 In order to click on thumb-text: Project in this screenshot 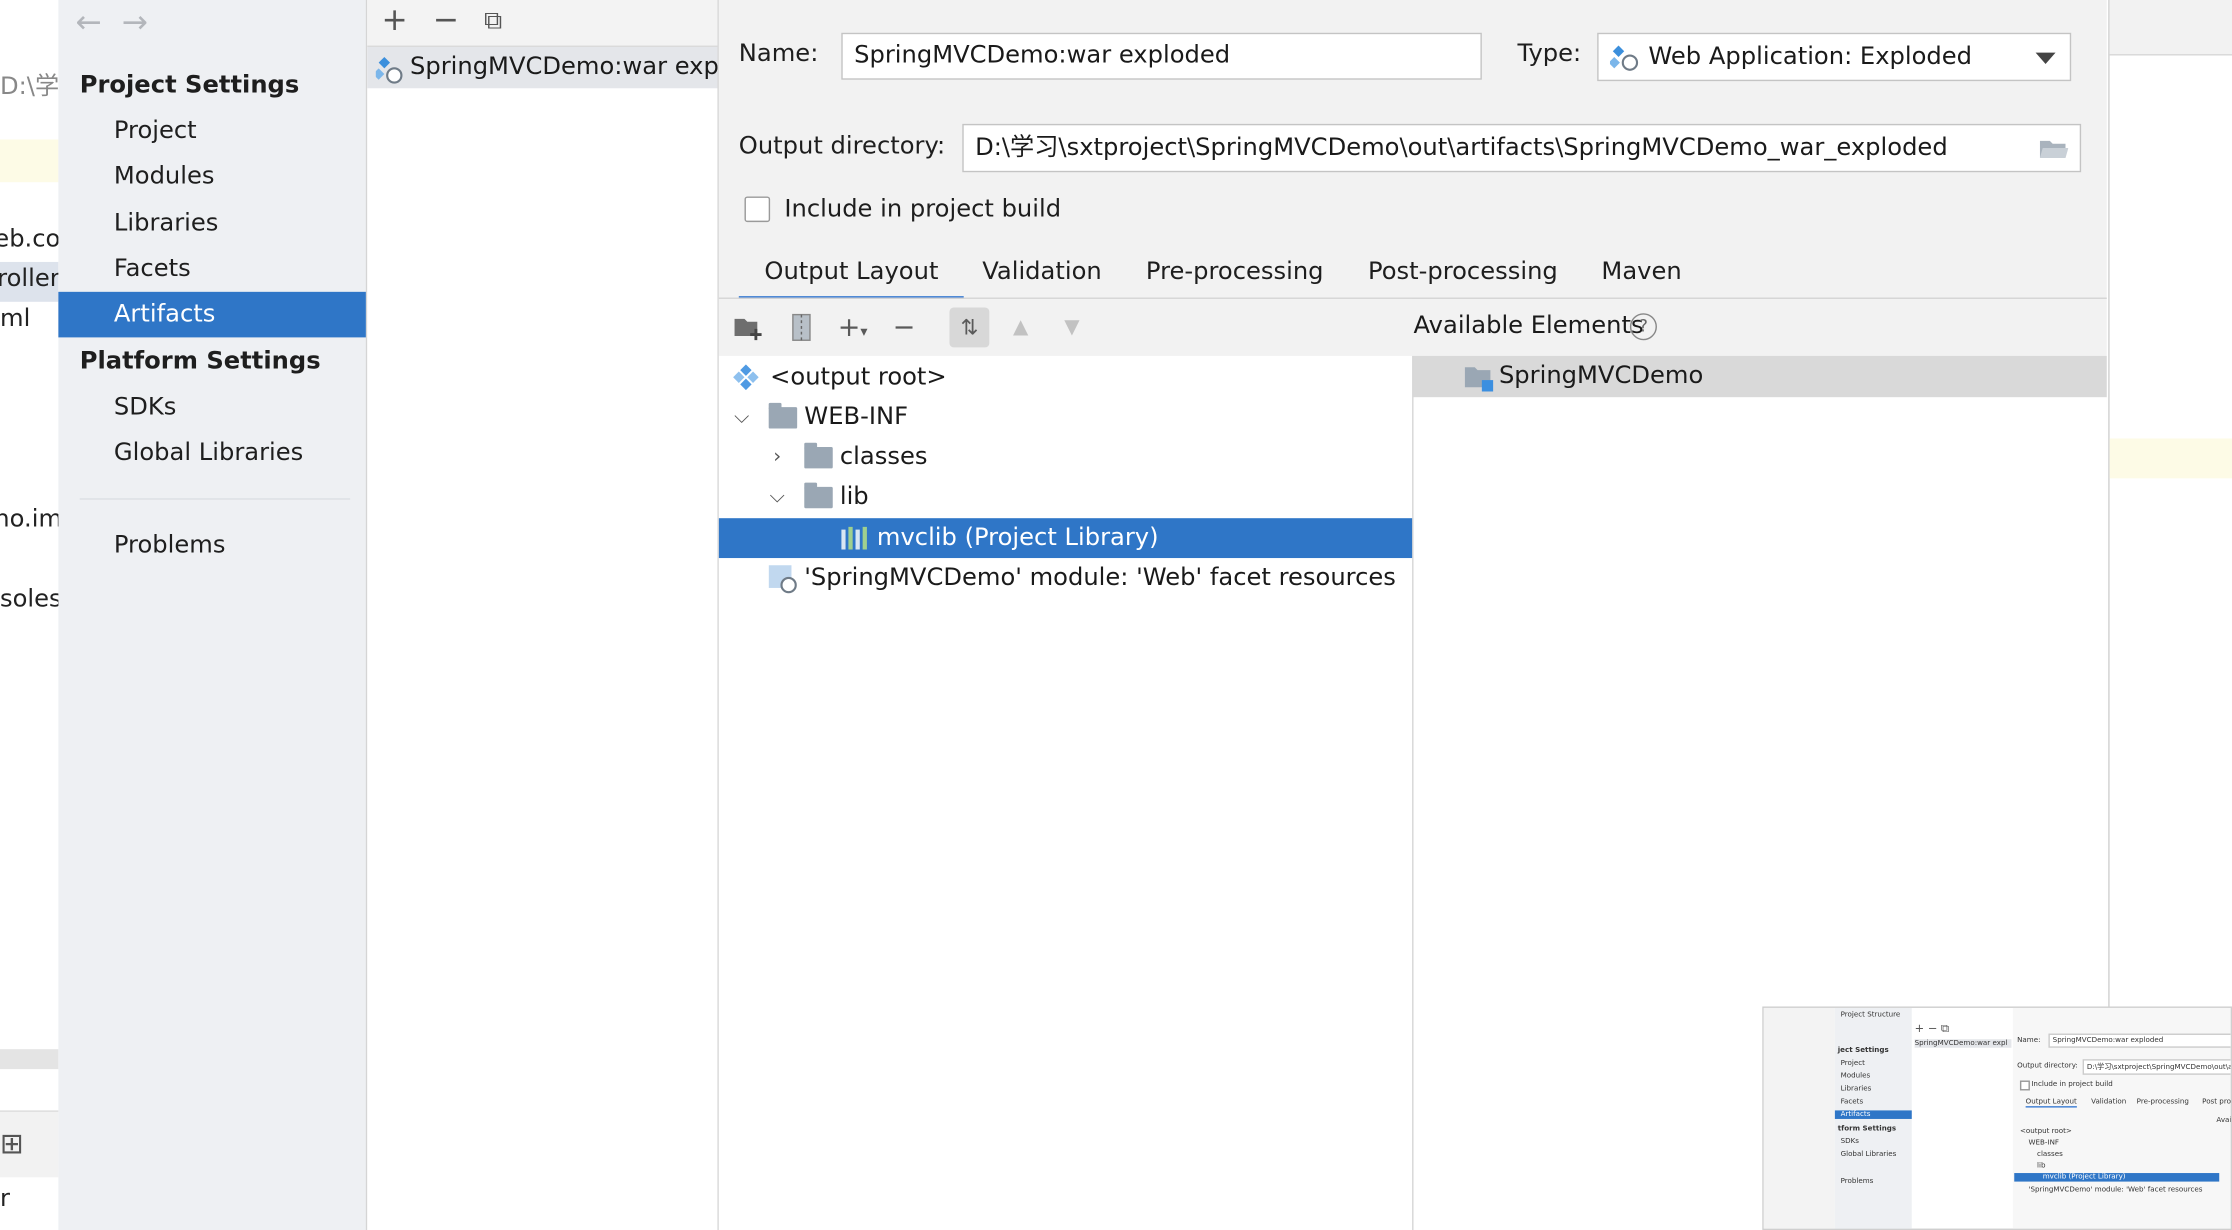, I will do `click(1852, 1063)`.